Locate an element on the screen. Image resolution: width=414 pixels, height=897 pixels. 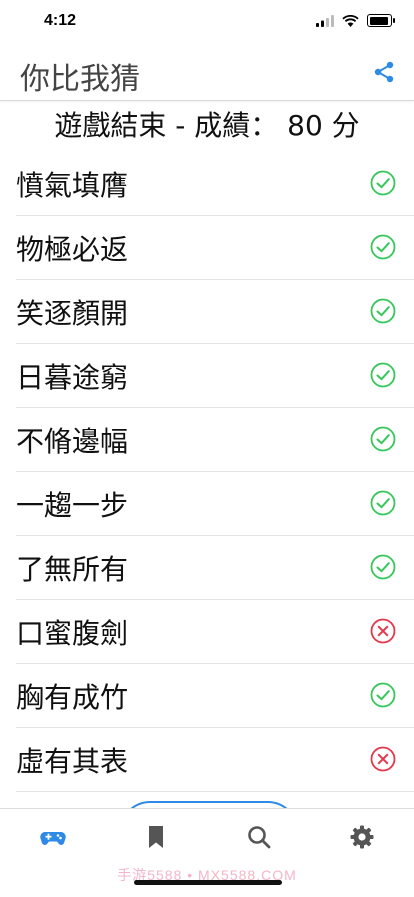
list-item: 憤氣填膺 is located at coordinates (215, 184).